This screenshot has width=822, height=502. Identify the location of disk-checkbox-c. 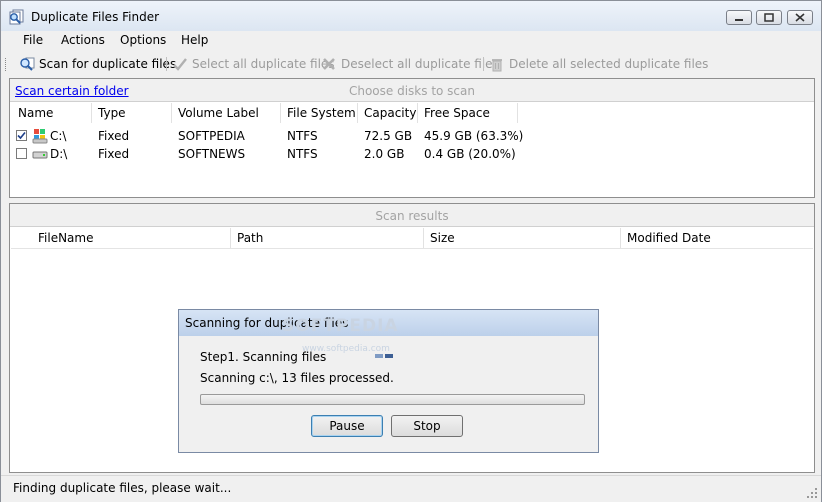
(21, 135).